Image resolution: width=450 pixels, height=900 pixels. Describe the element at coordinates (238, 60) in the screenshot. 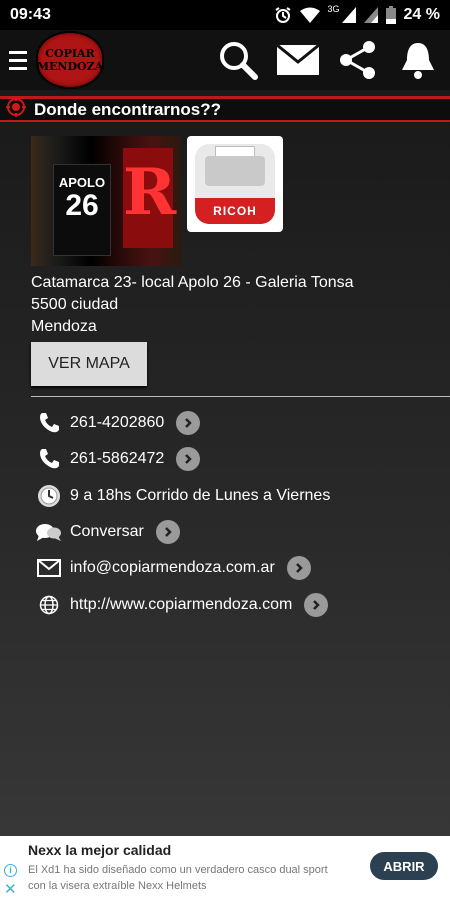

I see `search-icon` at that location.